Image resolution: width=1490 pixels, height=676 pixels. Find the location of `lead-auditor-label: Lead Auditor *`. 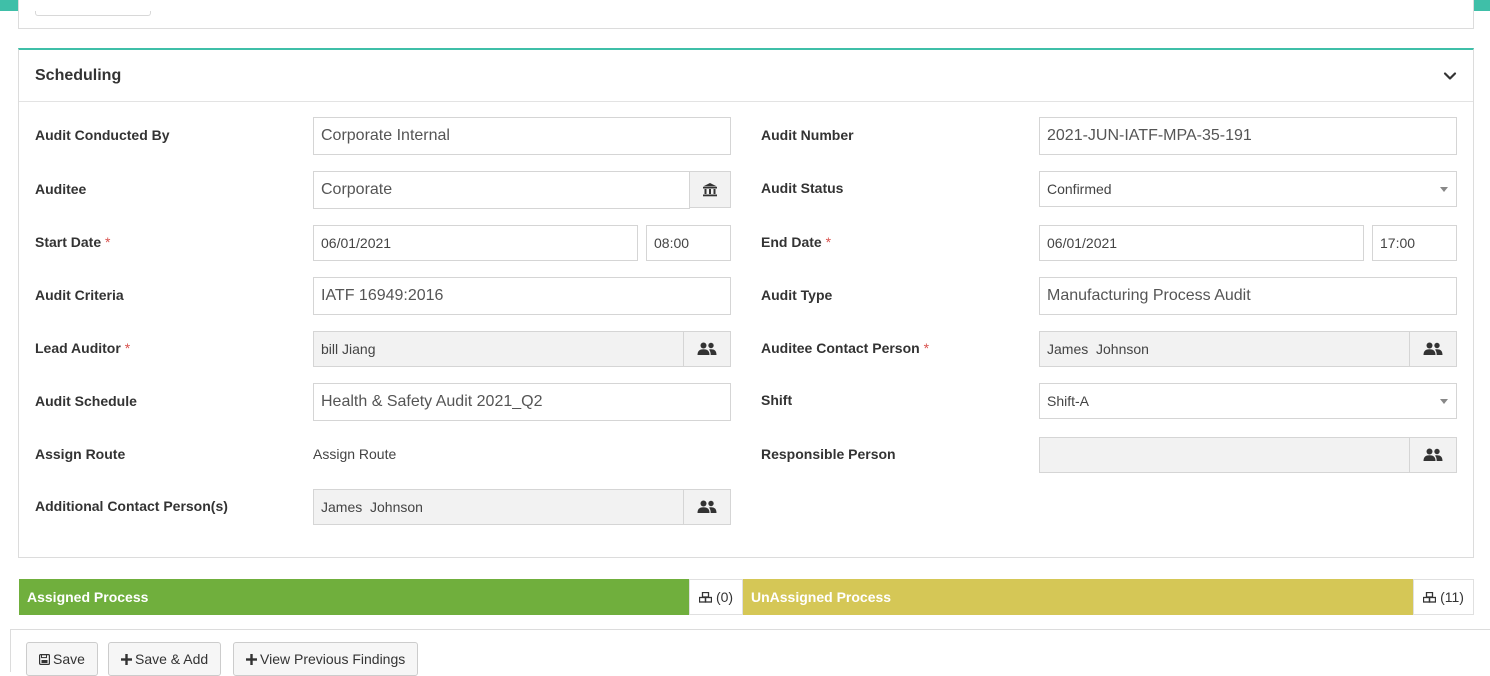

lead-auditor-label: Lead Auditor * is located at coordinates (83, 348).